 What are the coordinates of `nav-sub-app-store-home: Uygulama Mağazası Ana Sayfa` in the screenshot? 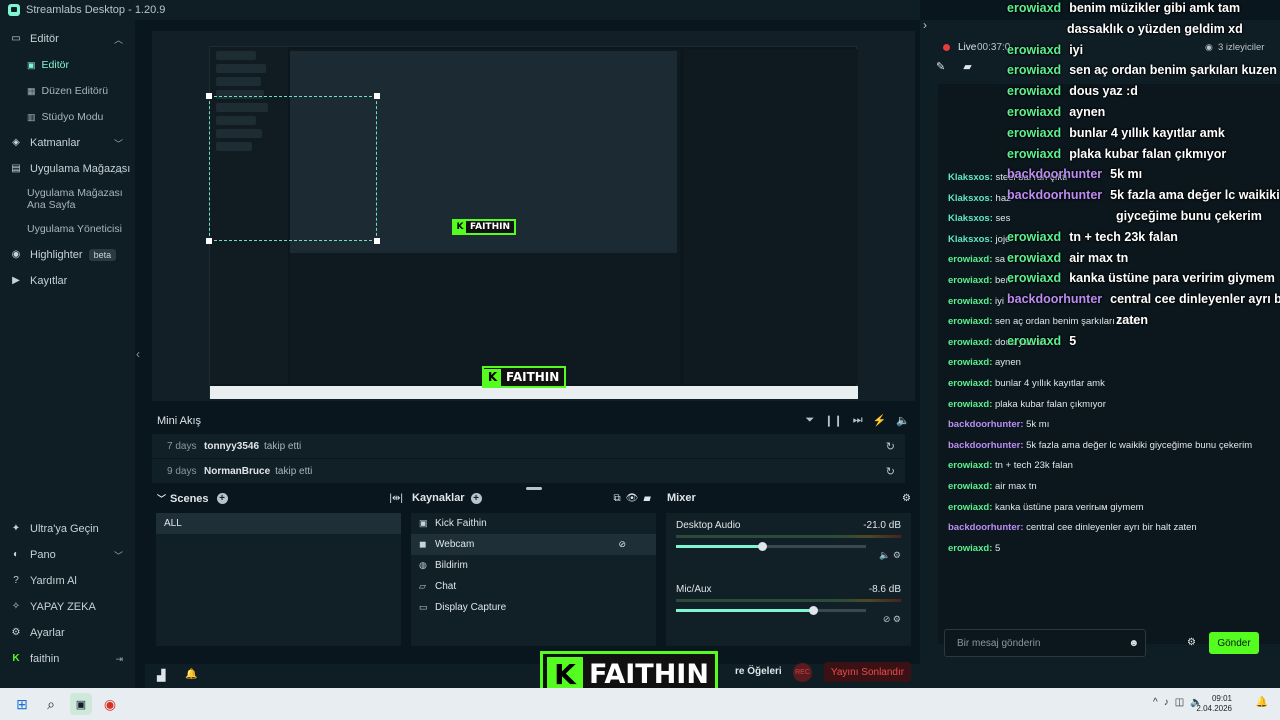 It's located at (67, 199).